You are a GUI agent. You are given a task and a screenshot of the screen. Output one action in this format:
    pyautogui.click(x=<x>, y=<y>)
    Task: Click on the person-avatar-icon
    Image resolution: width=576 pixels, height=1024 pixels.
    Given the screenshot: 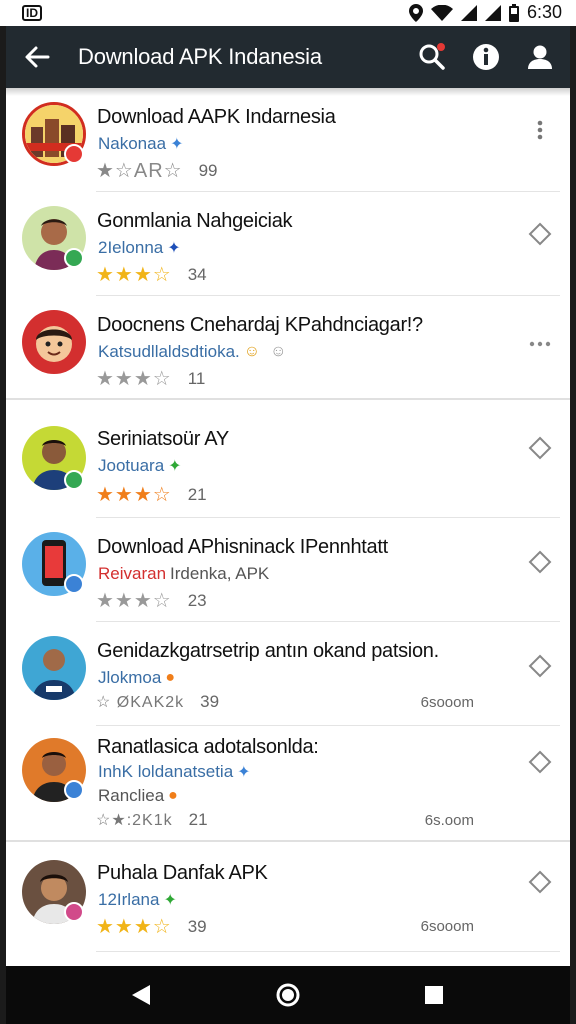 What is the action you would take?
    pyautogui.click(x=54, y=674)
    